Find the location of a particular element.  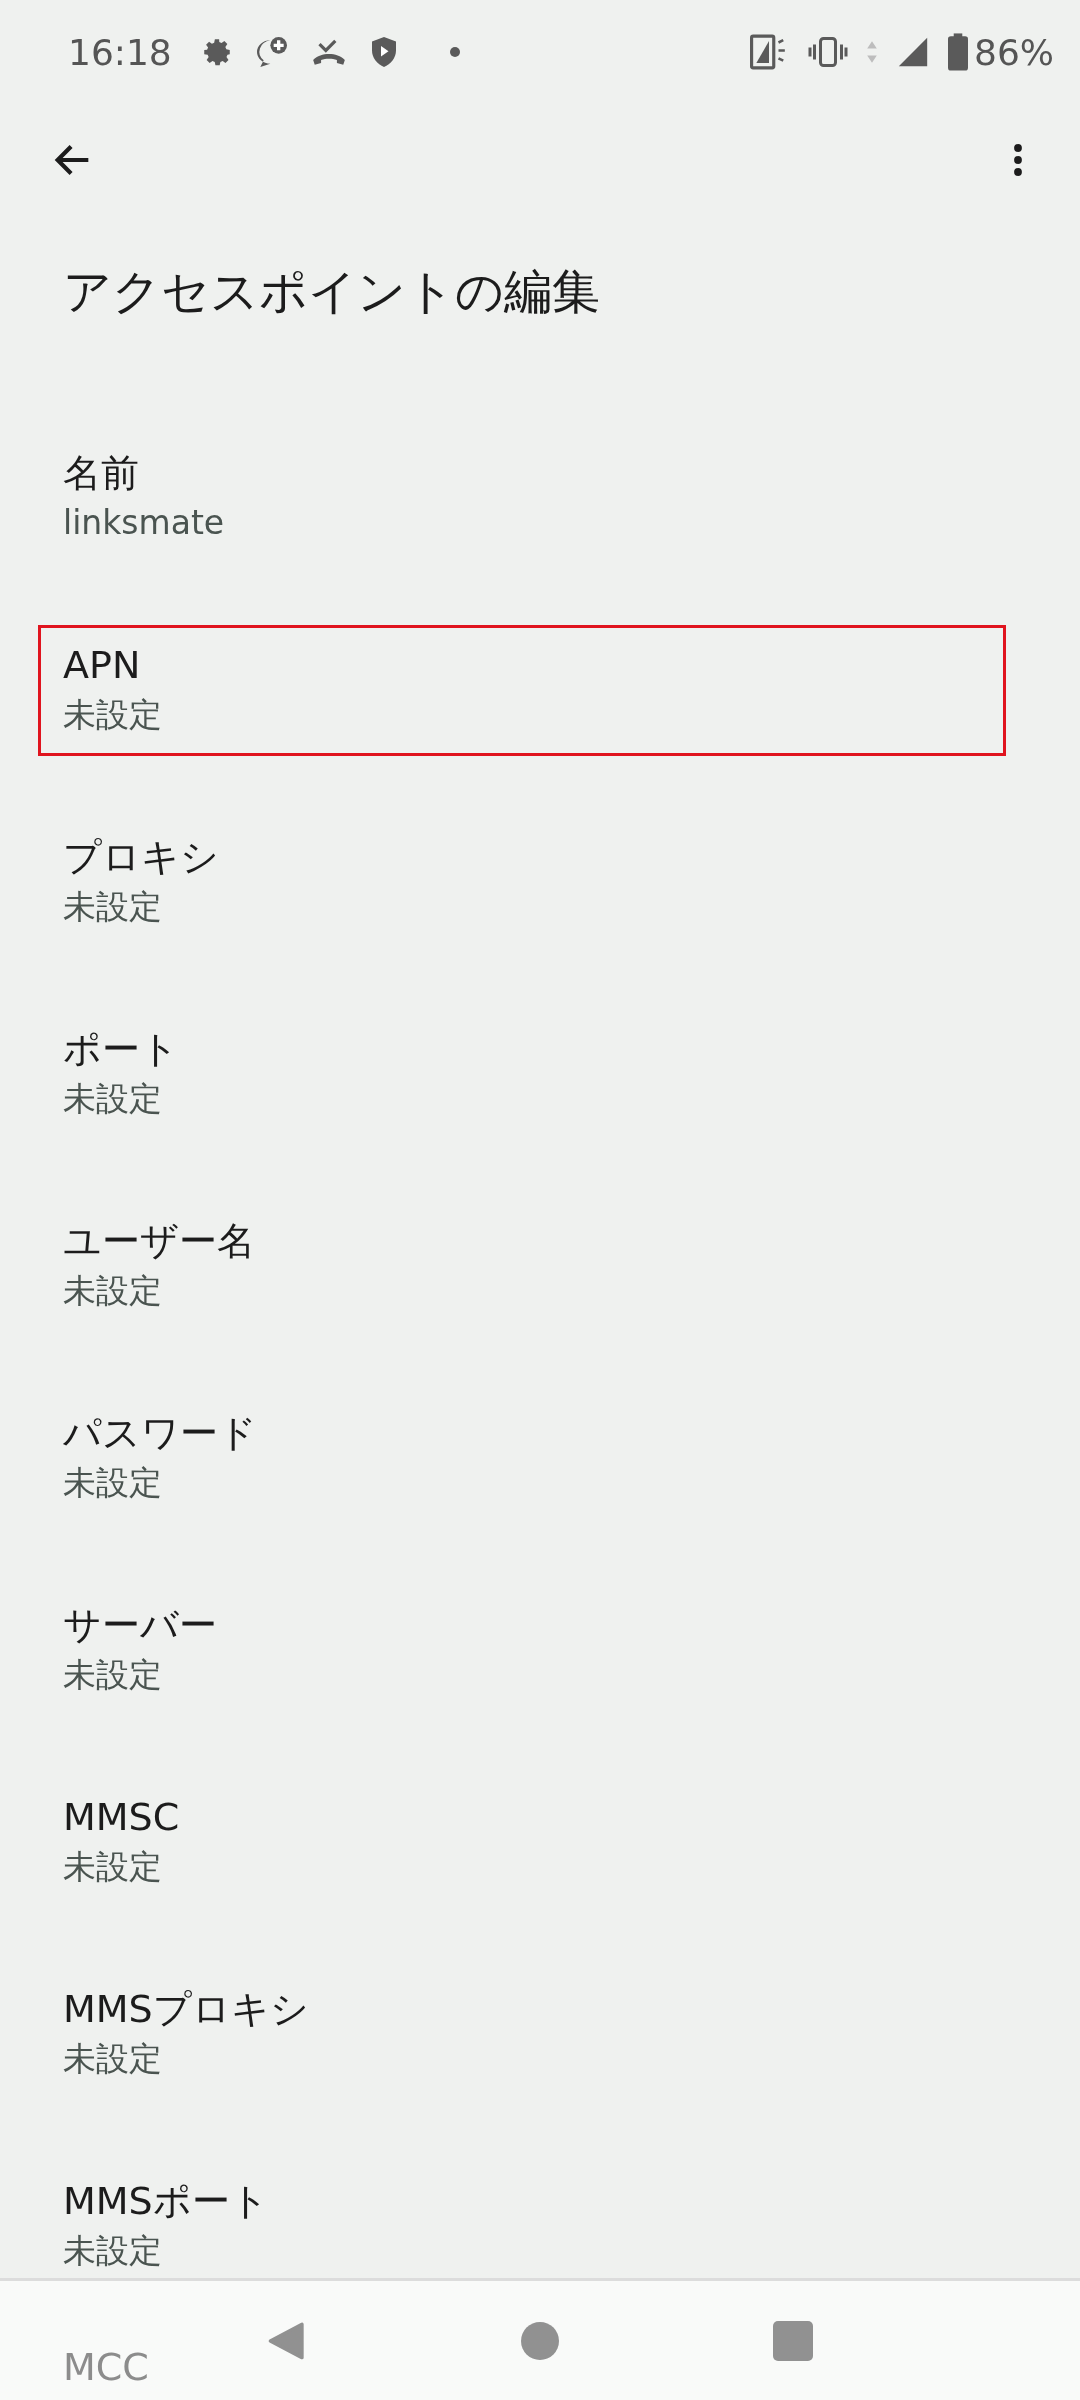

preference-title: ユーザー名 is located at coordinates (159, 1241).